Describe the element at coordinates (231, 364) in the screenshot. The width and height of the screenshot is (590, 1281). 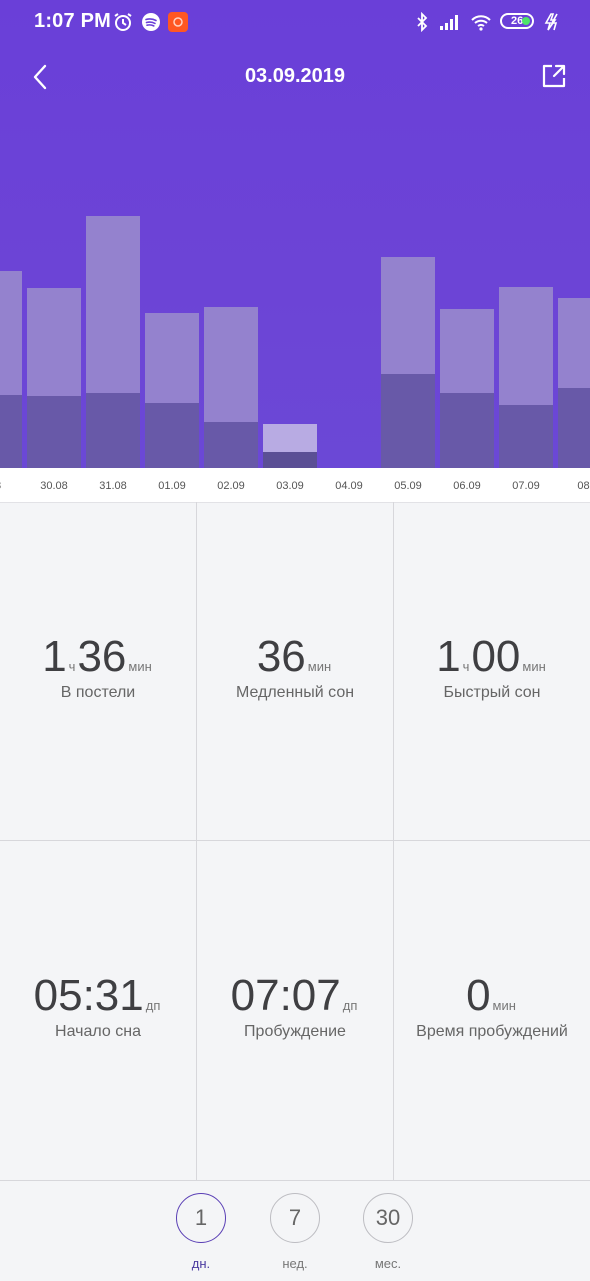
I see `bar-light-02.09` at that location.